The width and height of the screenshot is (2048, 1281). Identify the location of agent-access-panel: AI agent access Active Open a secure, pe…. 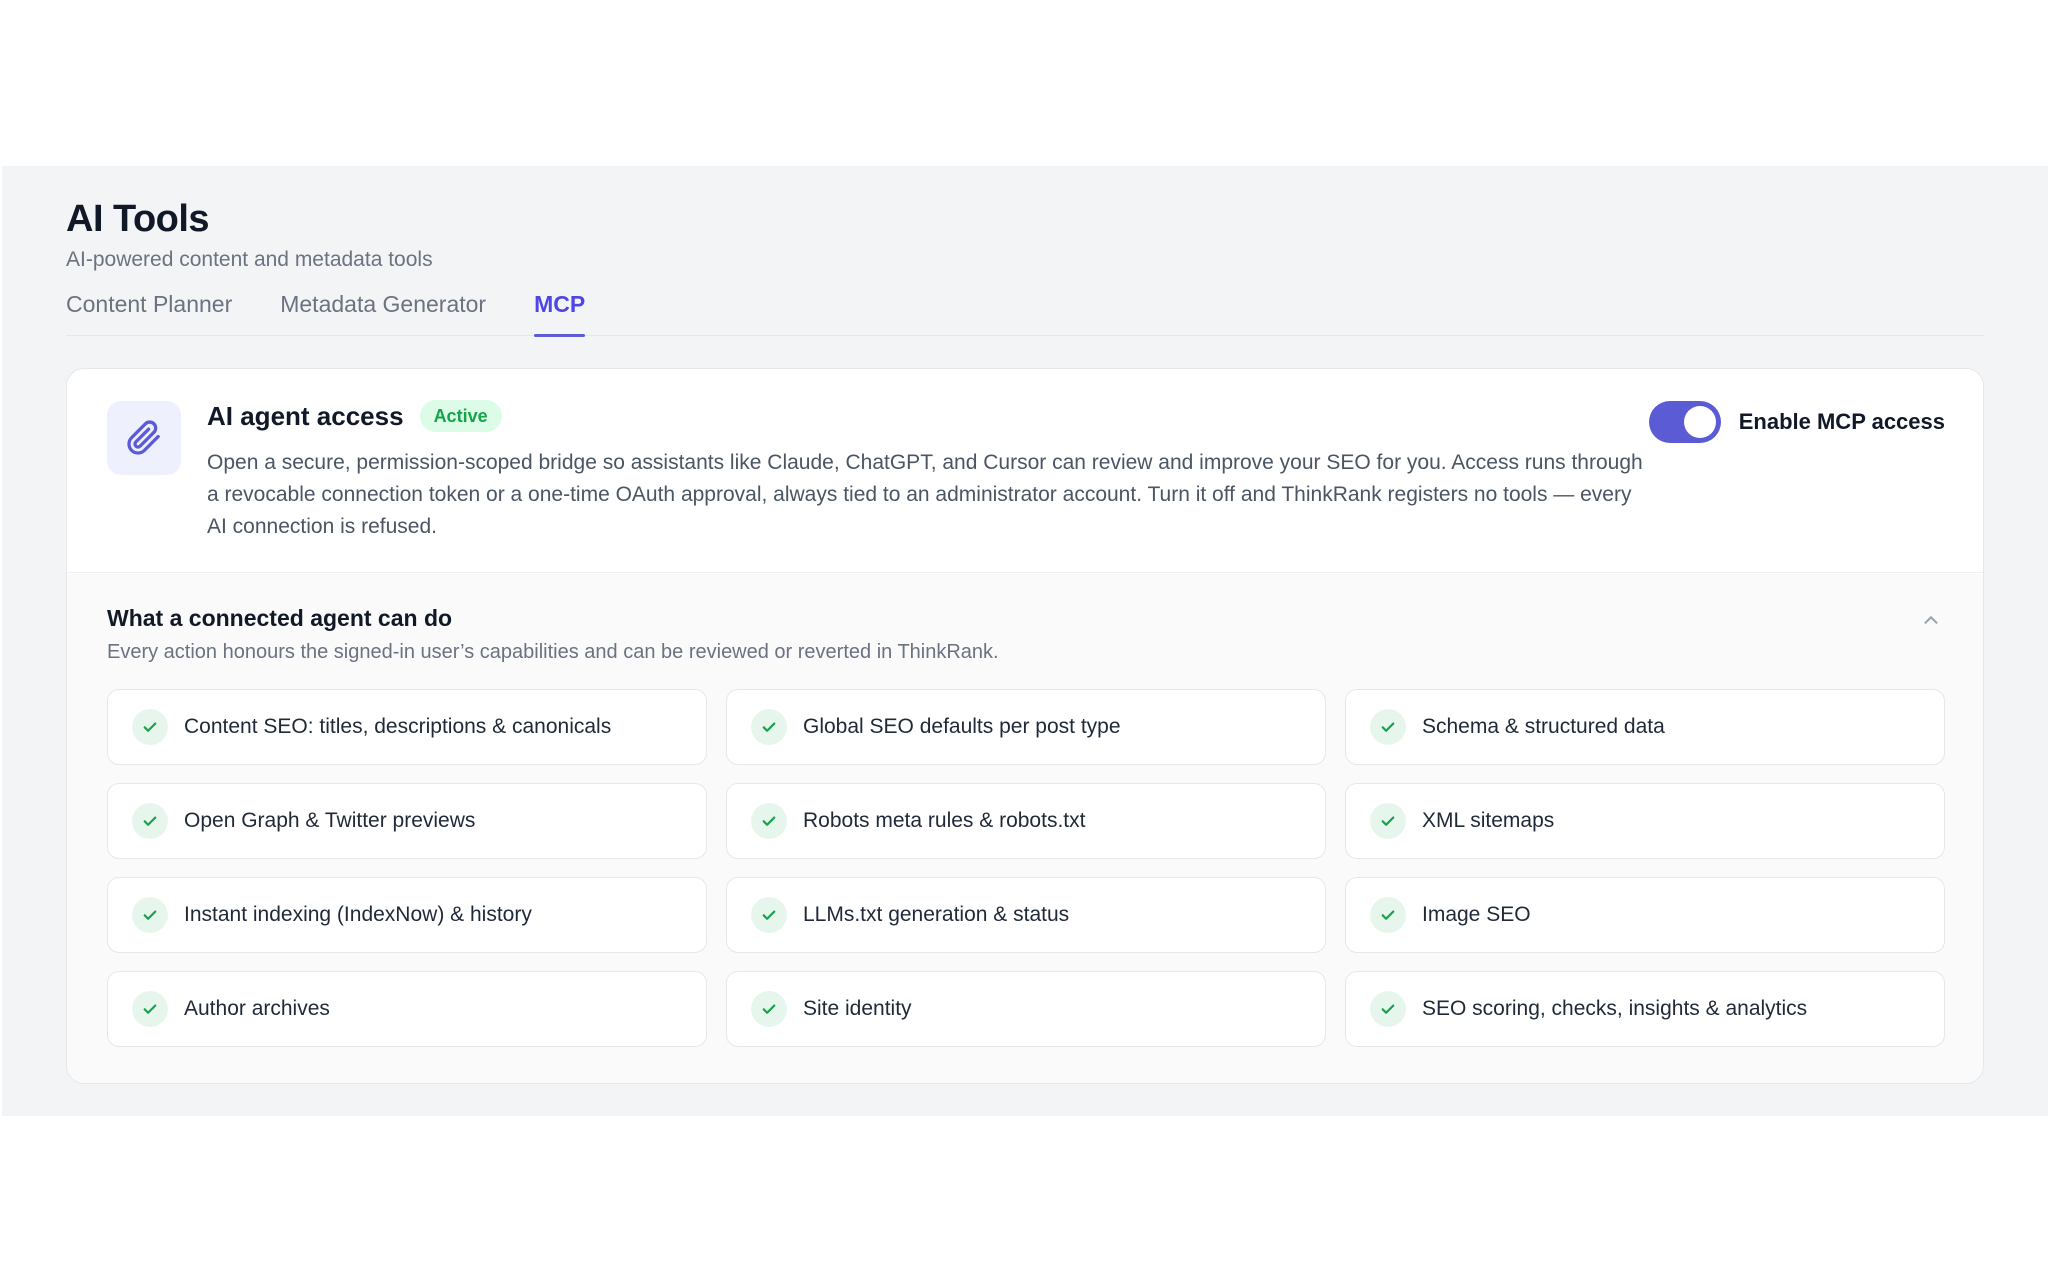
(1025, 471).